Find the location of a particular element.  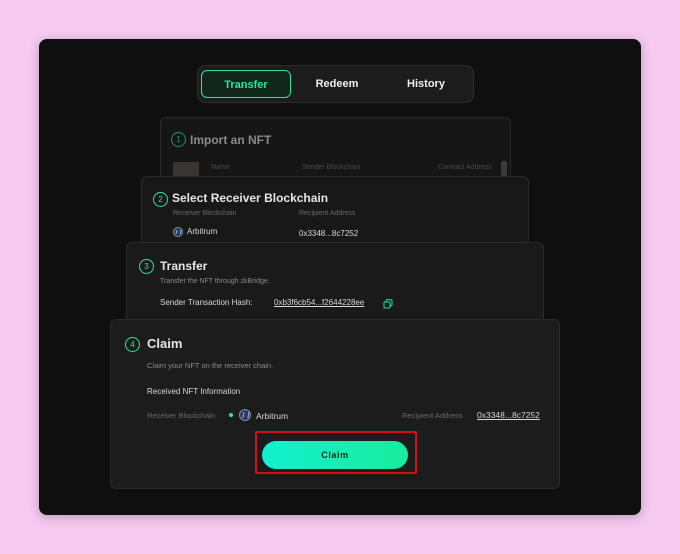

step-3-title: Transfer is located at coordinates (184, 266).